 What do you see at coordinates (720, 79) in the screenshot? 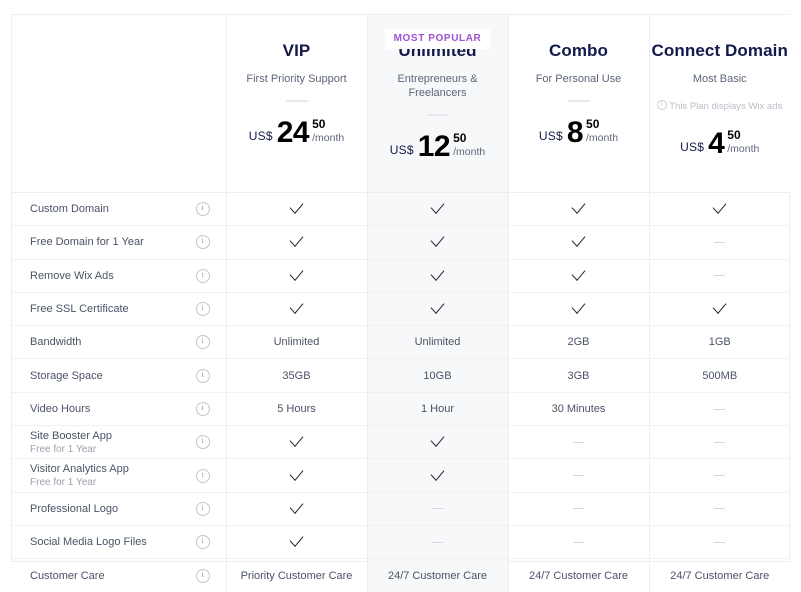
I see `plan-description: Most Basic` at bounding box center [720, 79].